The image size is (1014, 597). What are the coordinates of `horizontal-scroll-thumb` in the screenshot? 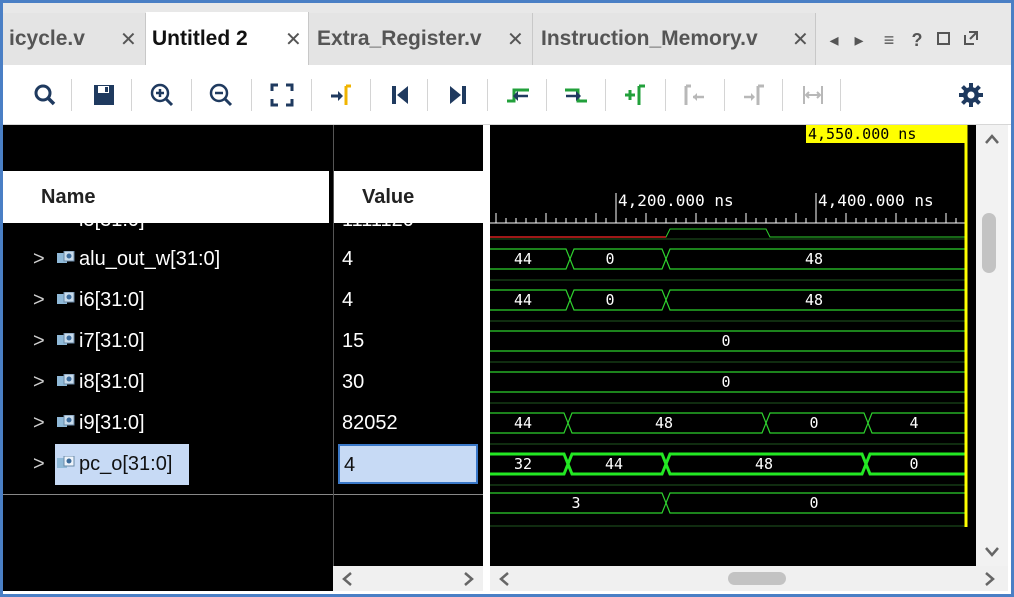 It's located at (757, 578).